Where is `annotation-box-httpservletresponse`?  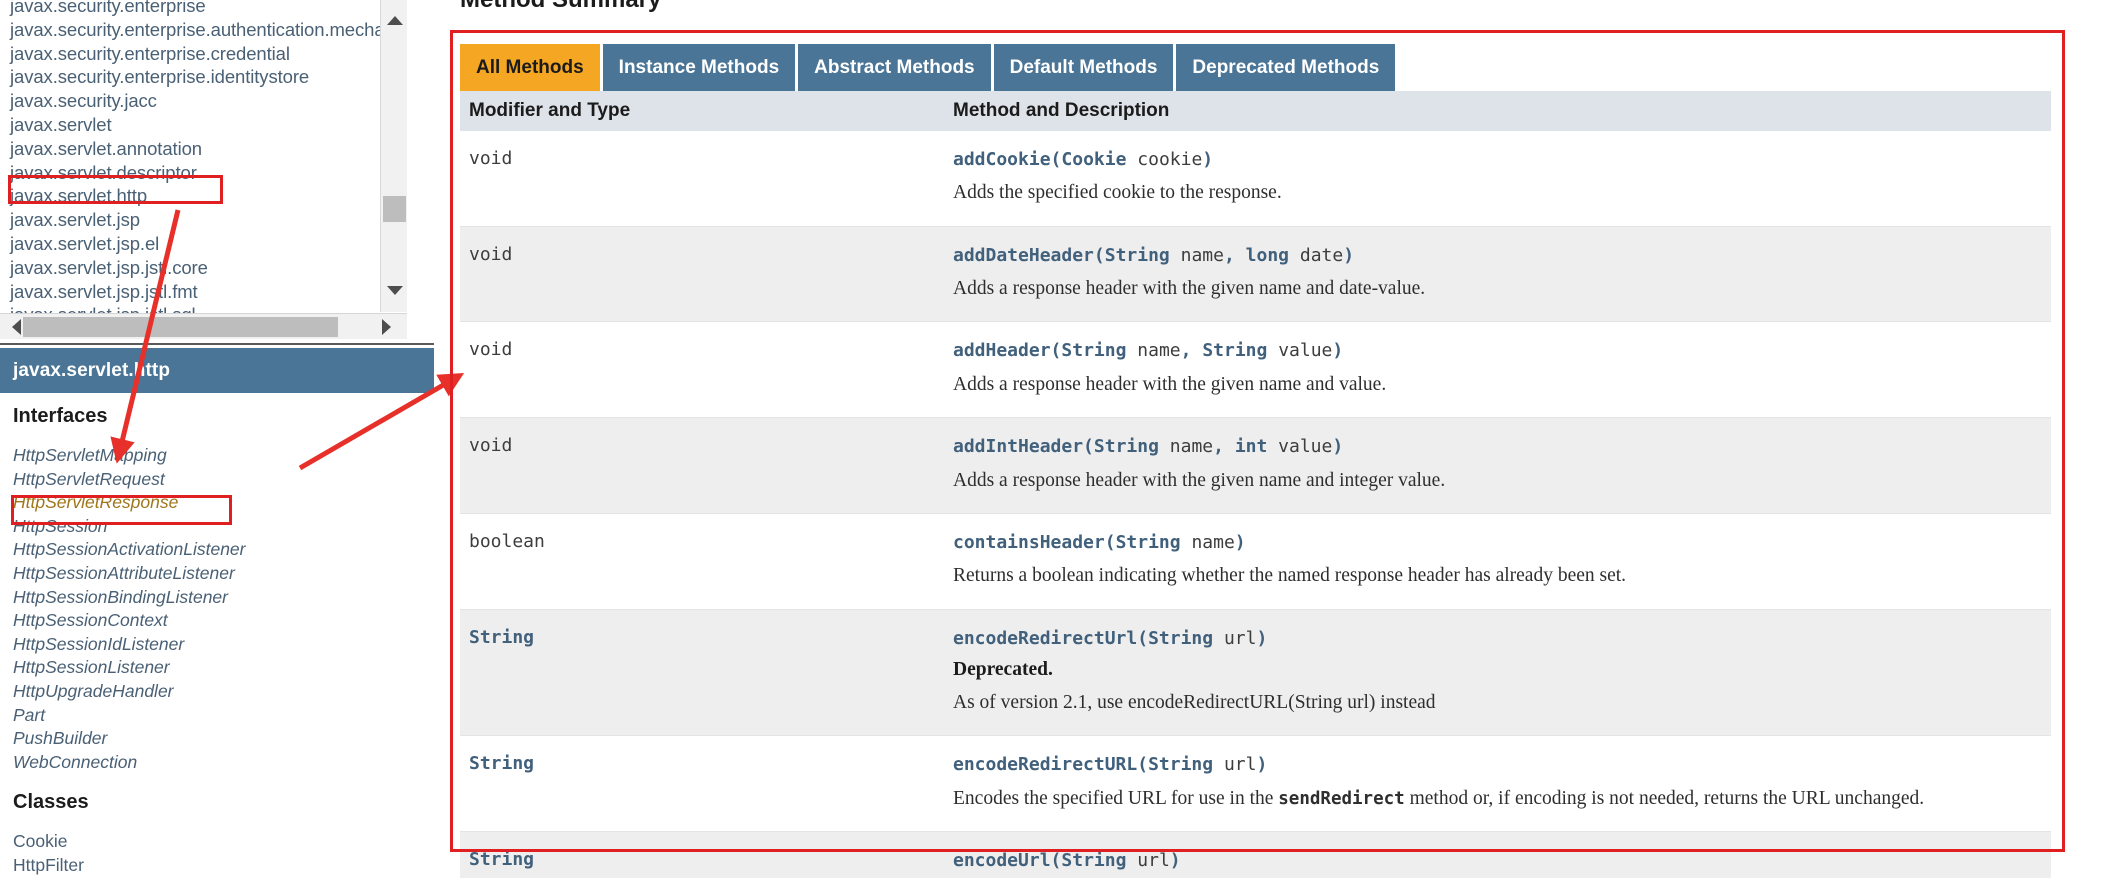
annotation-box-httpservletresponse is located at coordinates (121, 510).